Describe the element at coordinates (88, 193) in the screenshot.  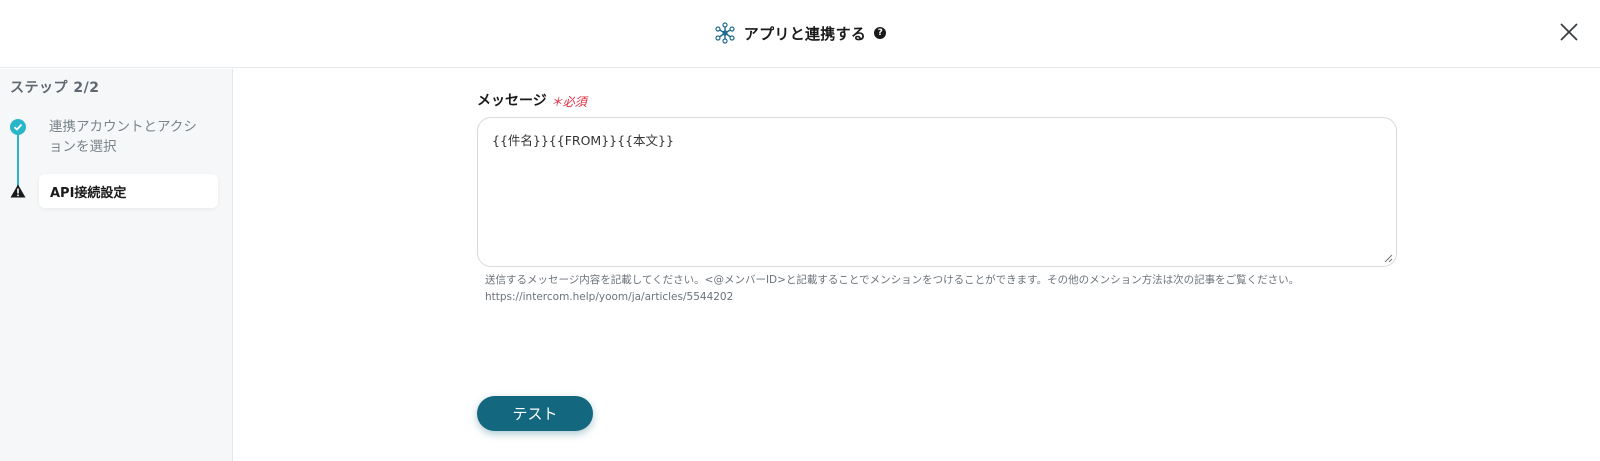
I see `sidebar-item-label: API接続設定` at that location.